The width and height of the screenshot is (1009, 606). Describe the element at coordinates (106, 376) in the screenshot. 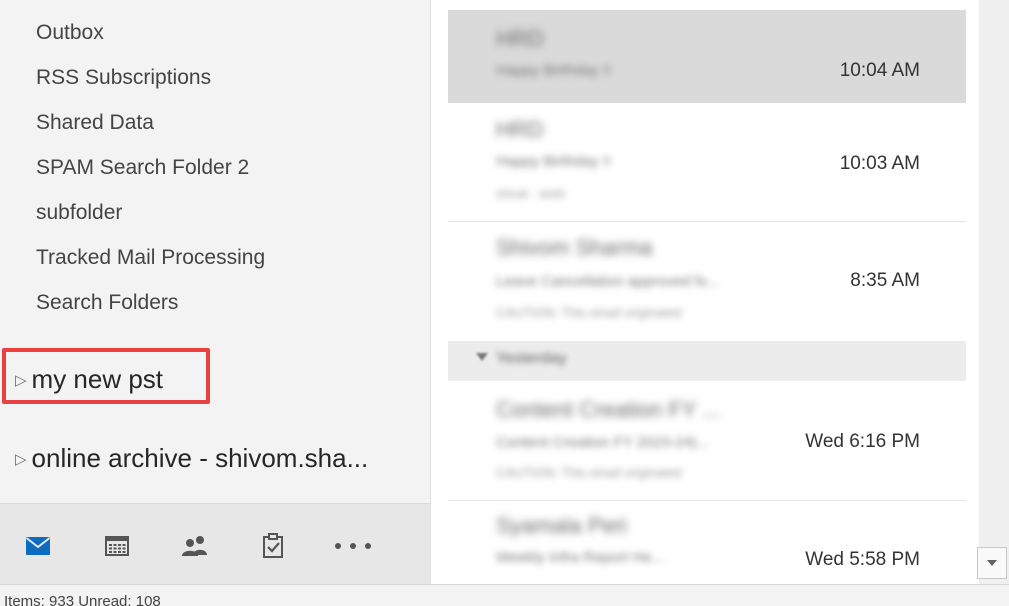

I see `highlight-box` at that location.